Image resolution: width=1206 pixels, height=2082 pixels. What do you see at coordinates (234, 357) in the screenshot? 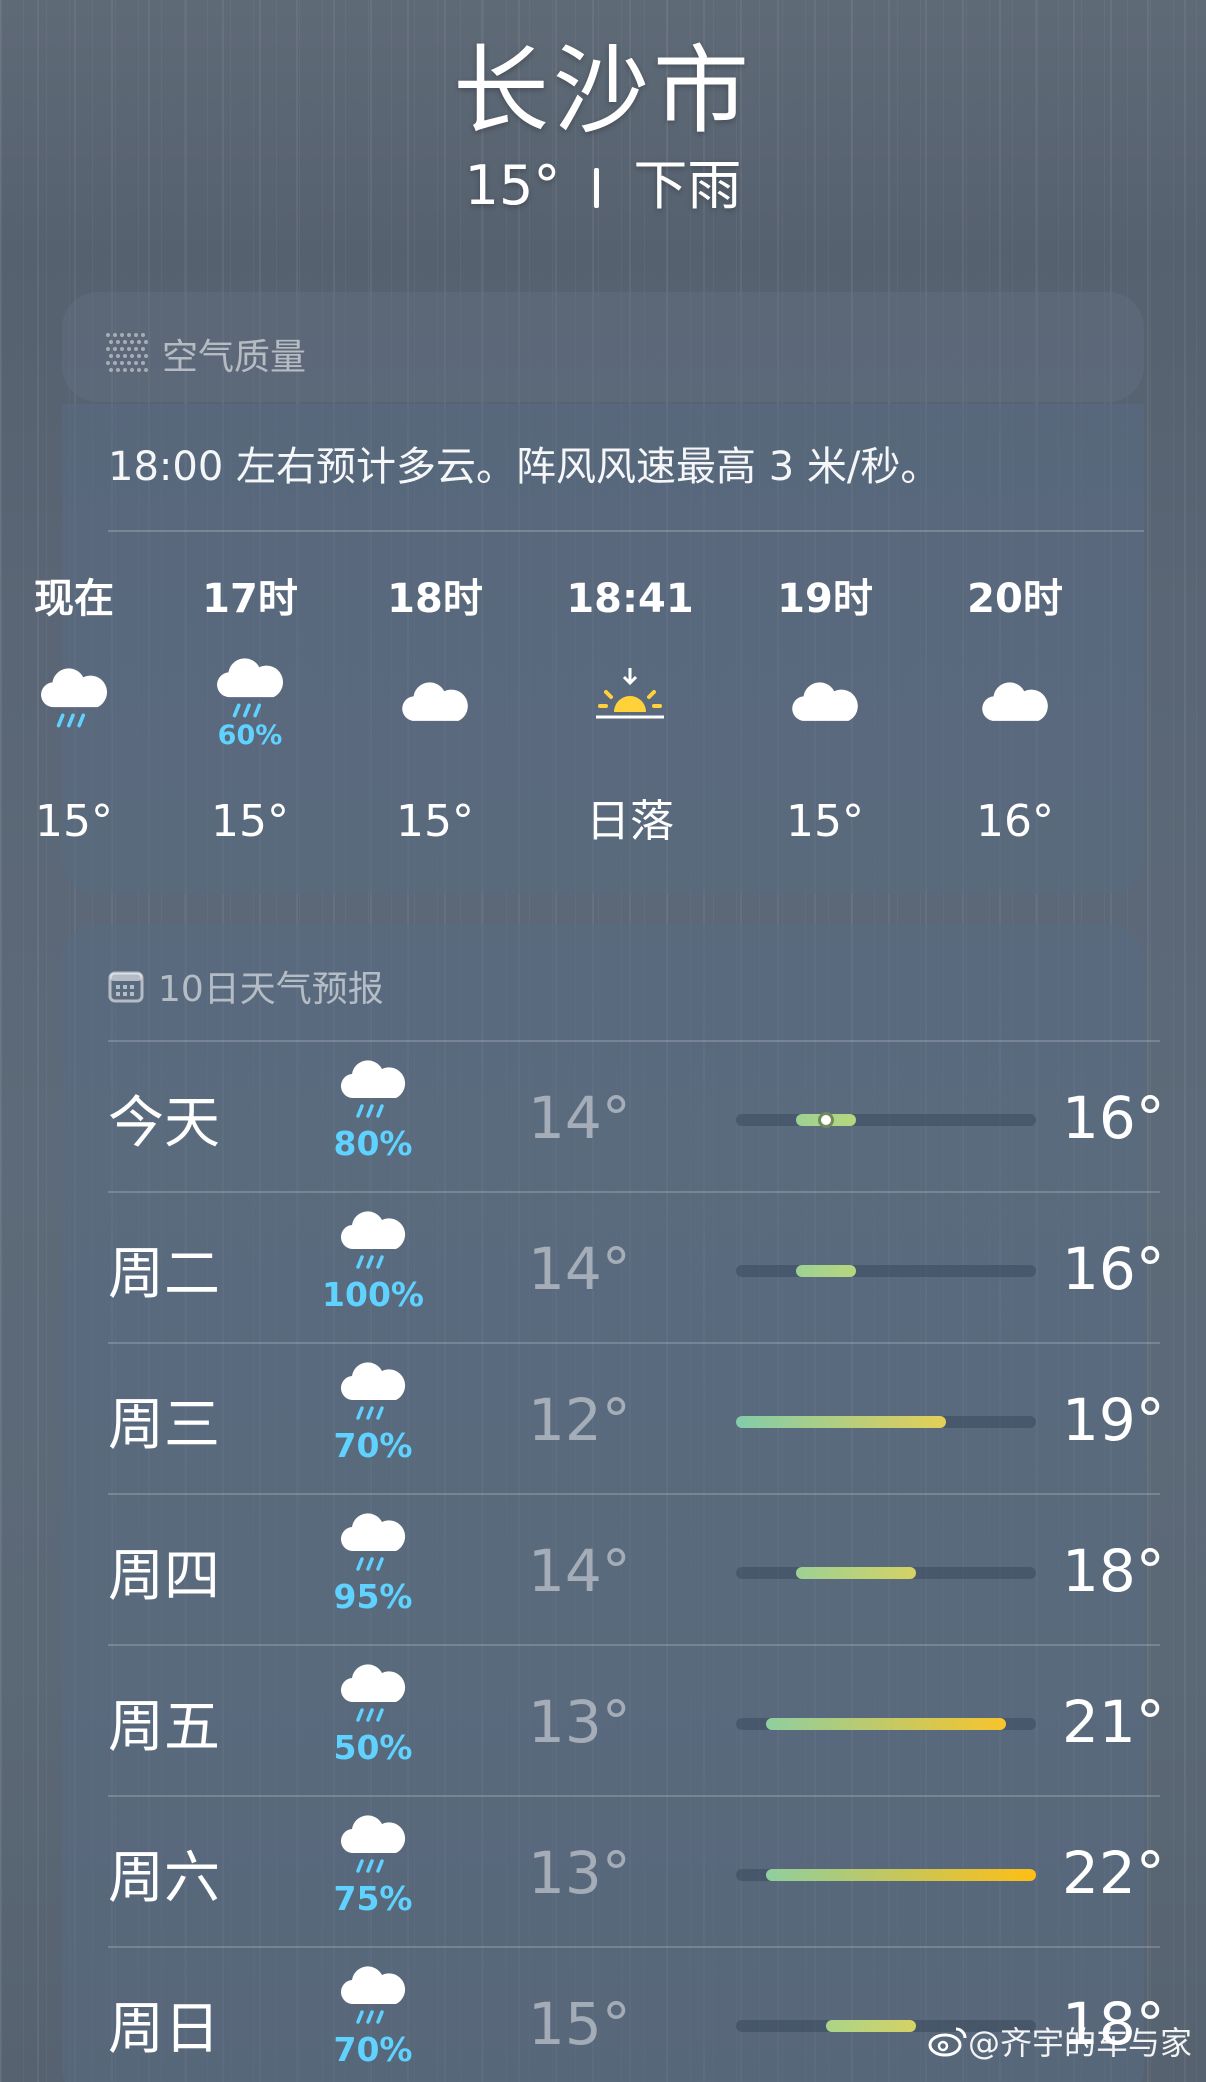
I see `air-quality-label: 空气质量` at bounding box center [234, 357].